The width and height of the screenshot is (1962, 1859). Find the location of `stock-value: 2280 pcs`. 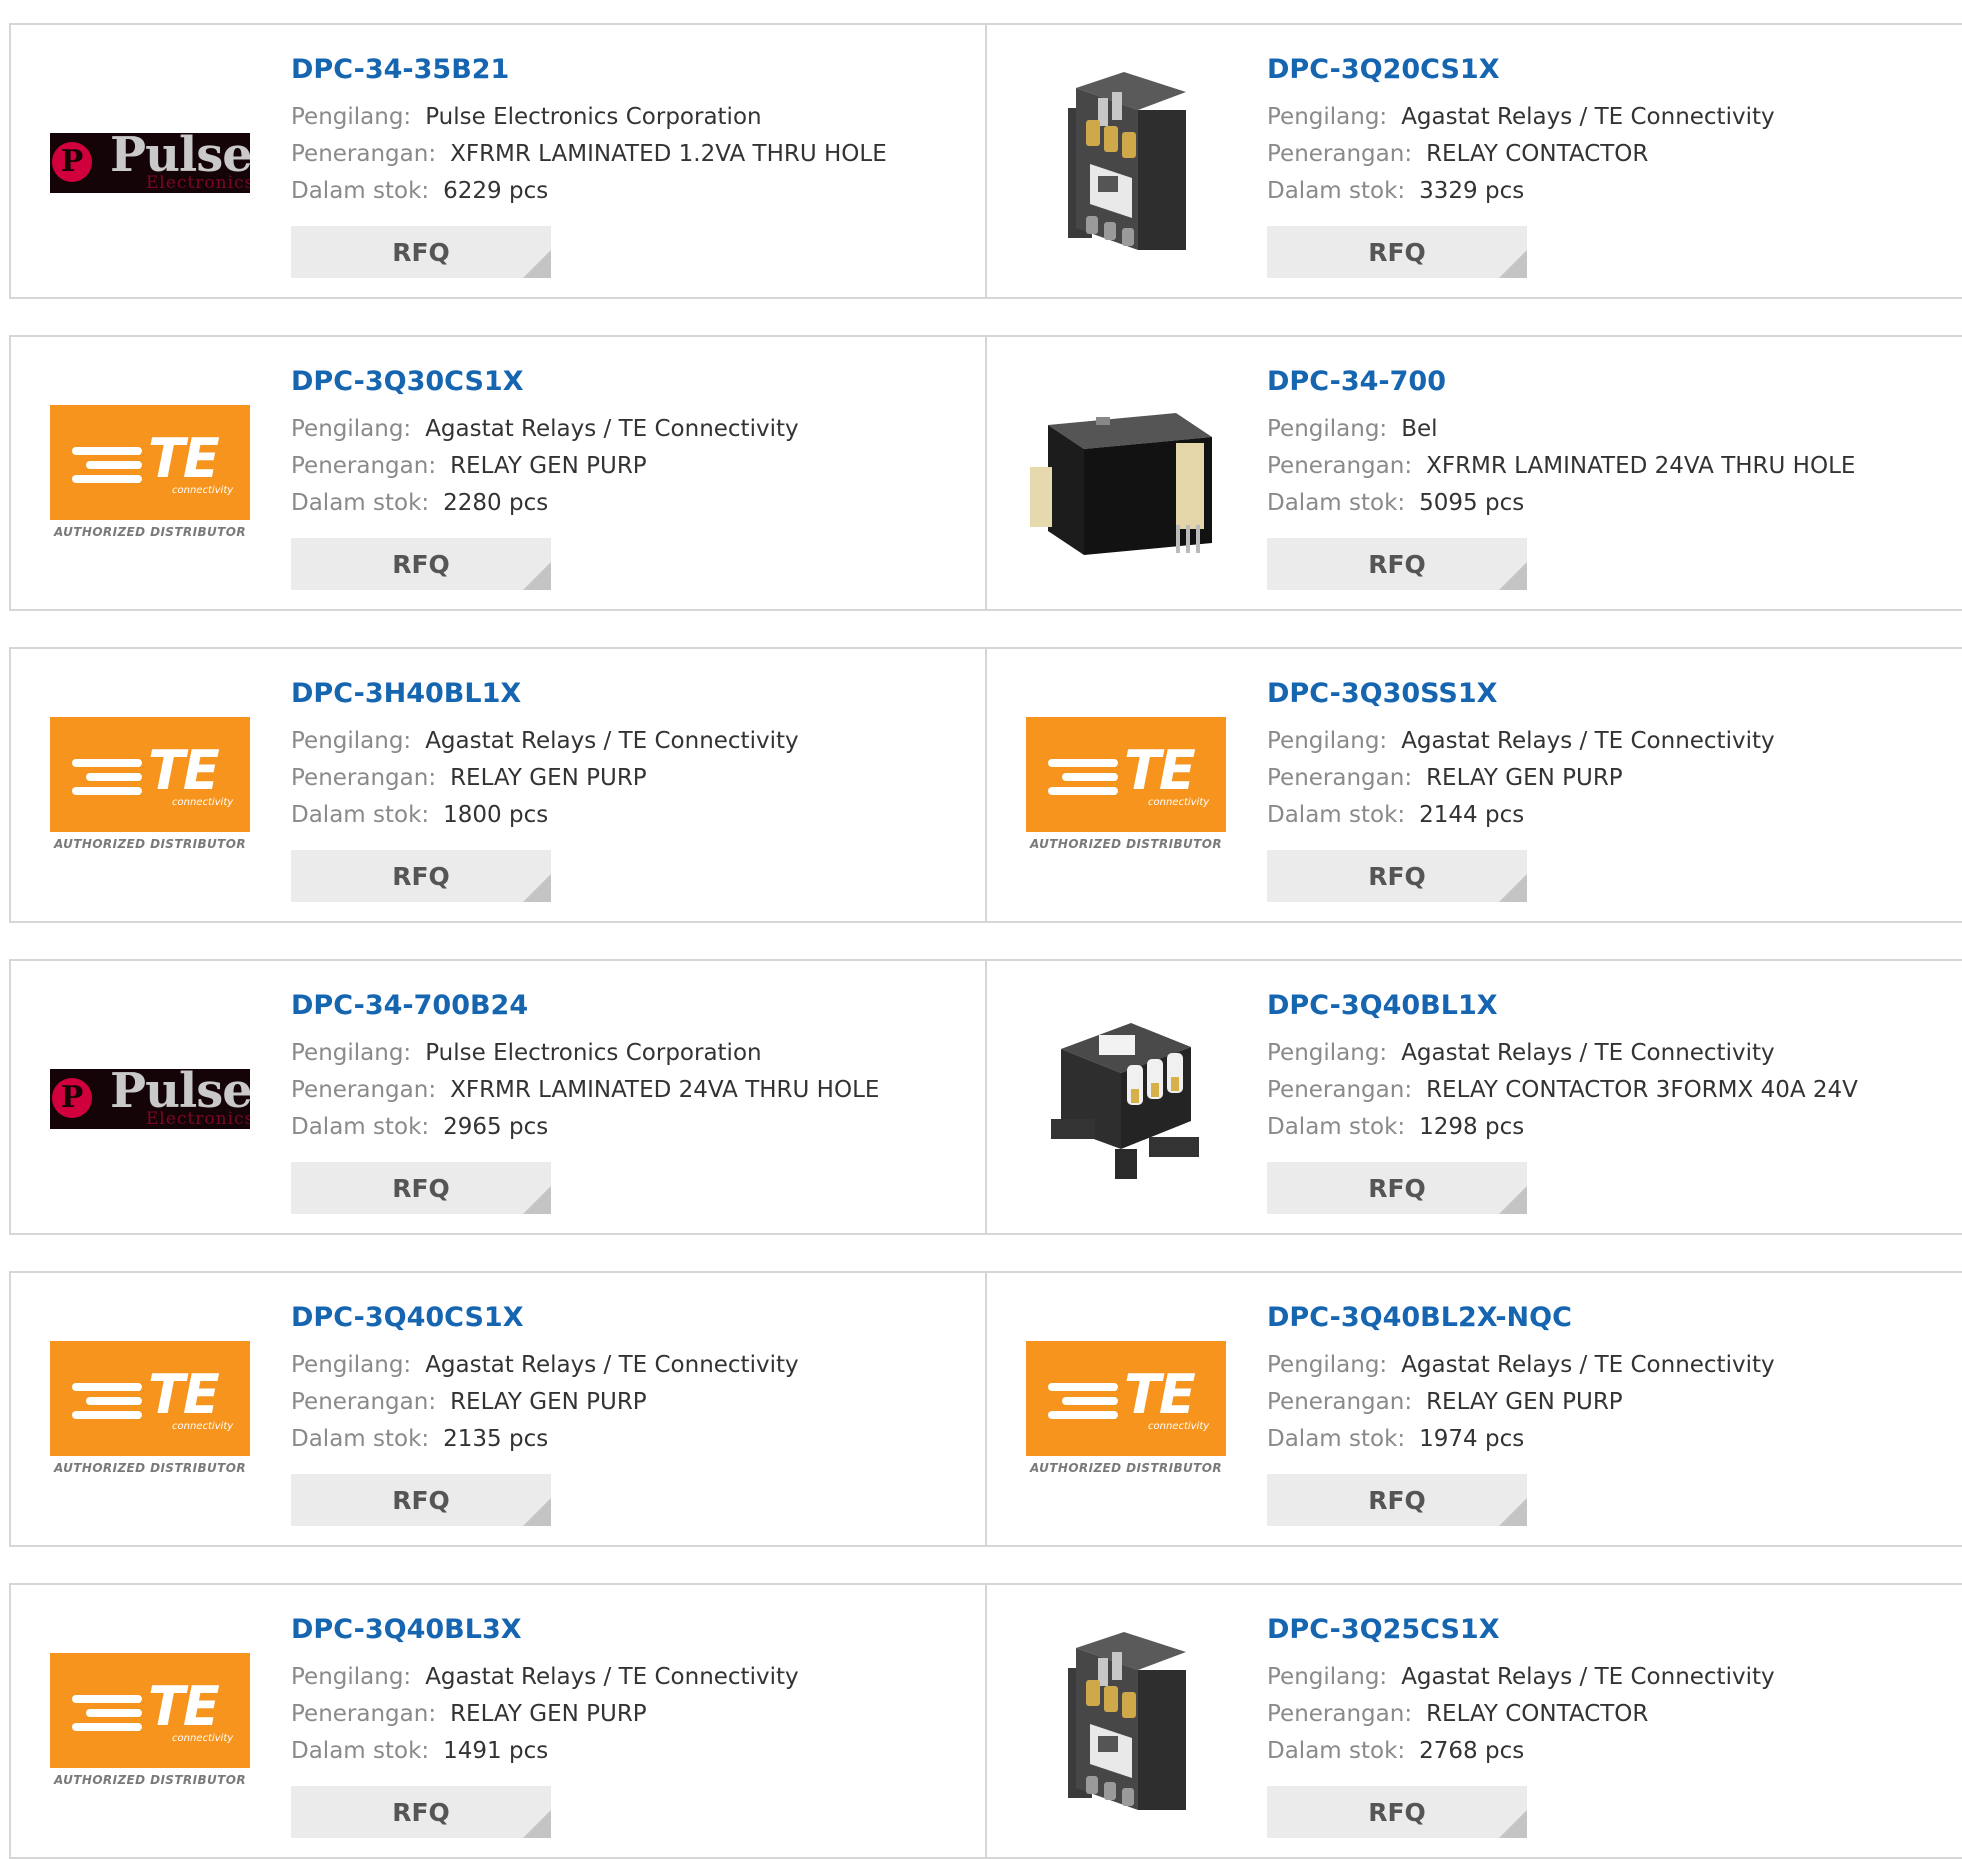

stock-value: 2280 pcs is located at coordinates (496, 503).